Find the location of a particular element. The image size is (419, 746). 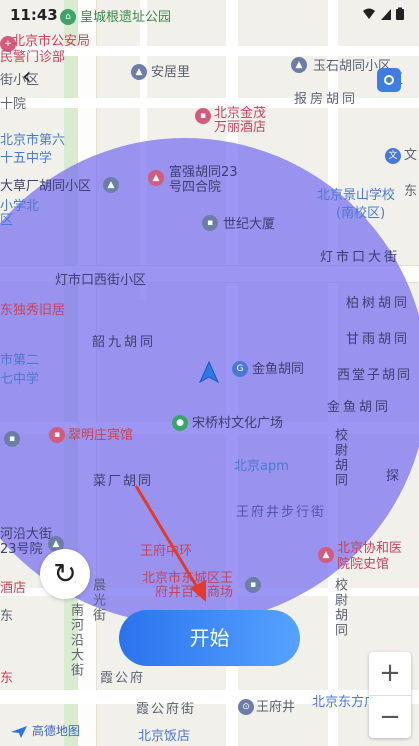

map-label: 小学北 is located at coordinates (20, 206).